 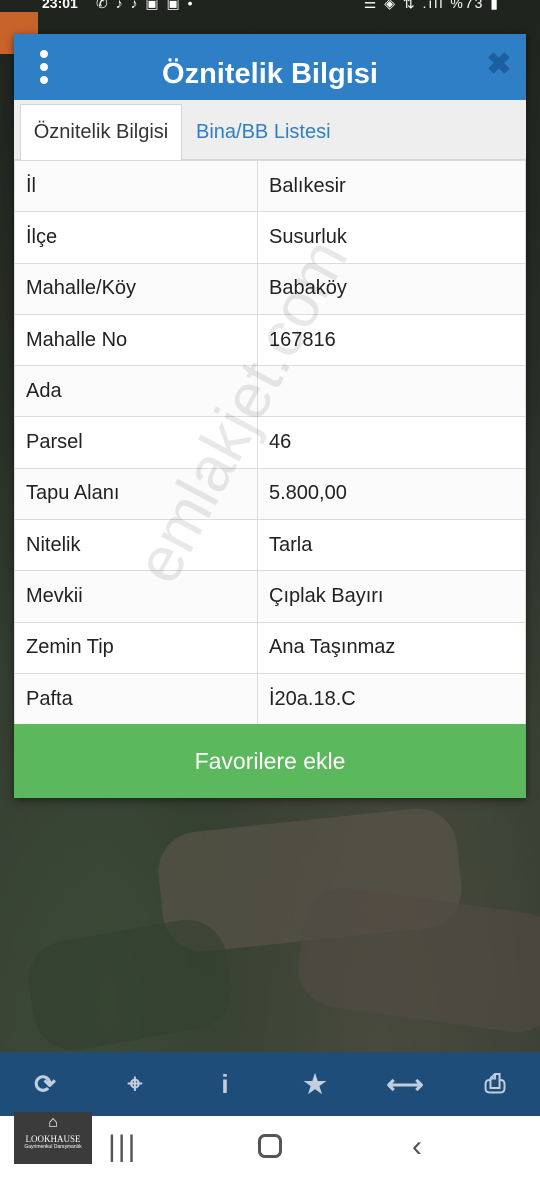 I want to click on dialog-header: Öznitelik Bilgisi ✖, so click(x=270, y=67).